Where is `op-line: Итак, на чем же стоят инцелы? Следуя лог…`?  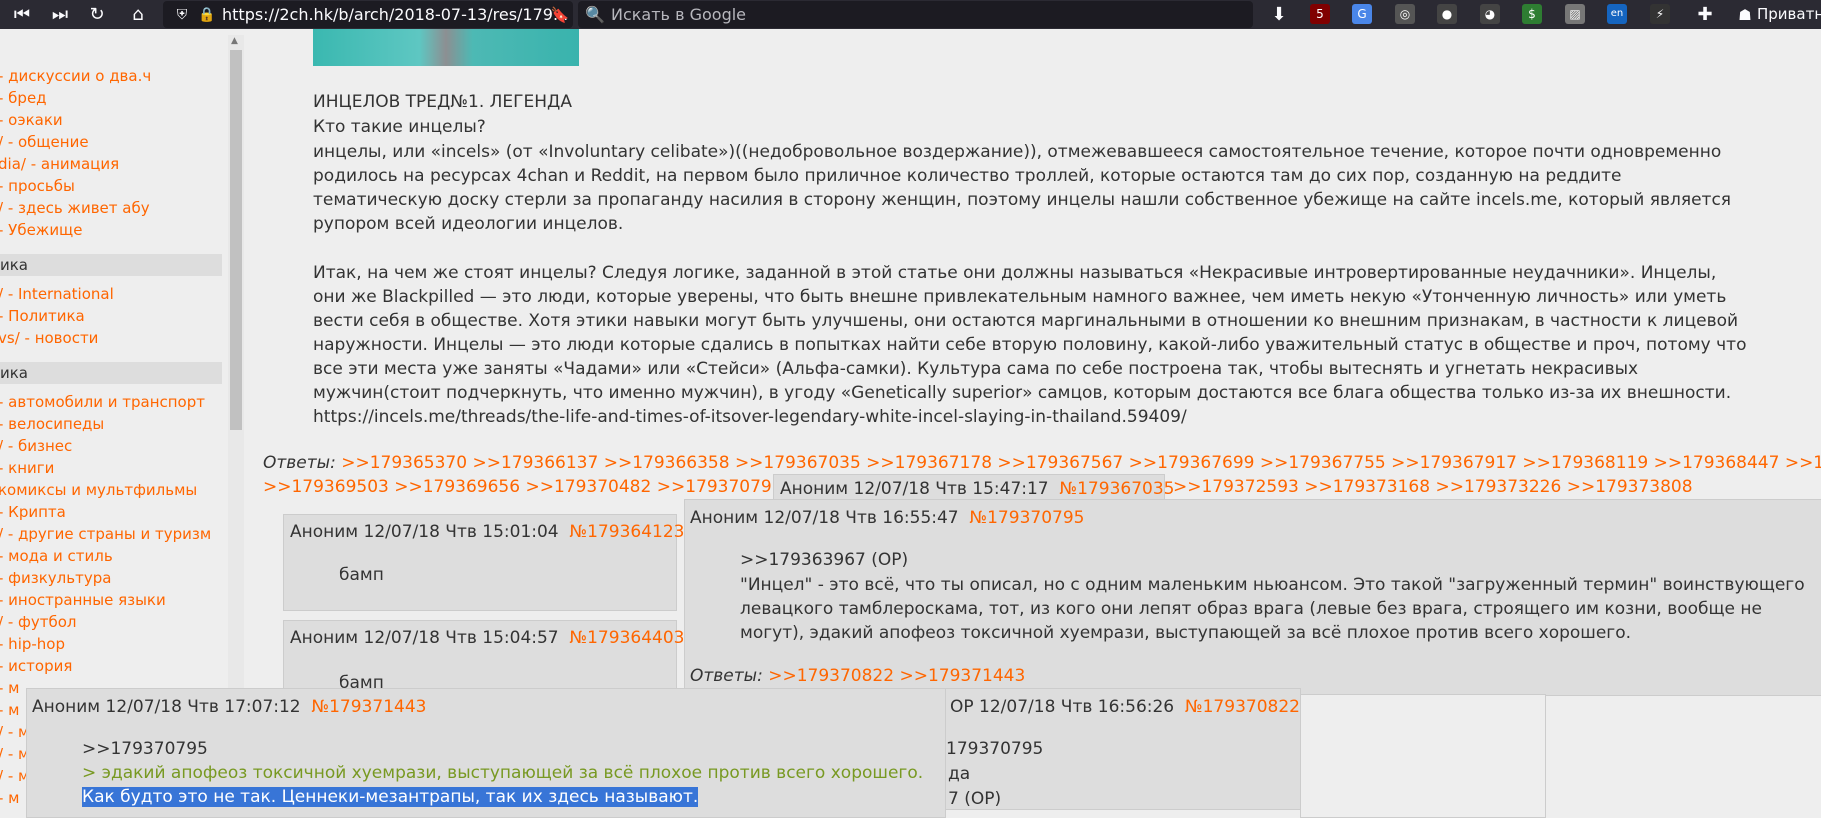
op-line: Итак, на чем же стоят инцелы? Следуя лог… is located at coordinates (1015, 273).